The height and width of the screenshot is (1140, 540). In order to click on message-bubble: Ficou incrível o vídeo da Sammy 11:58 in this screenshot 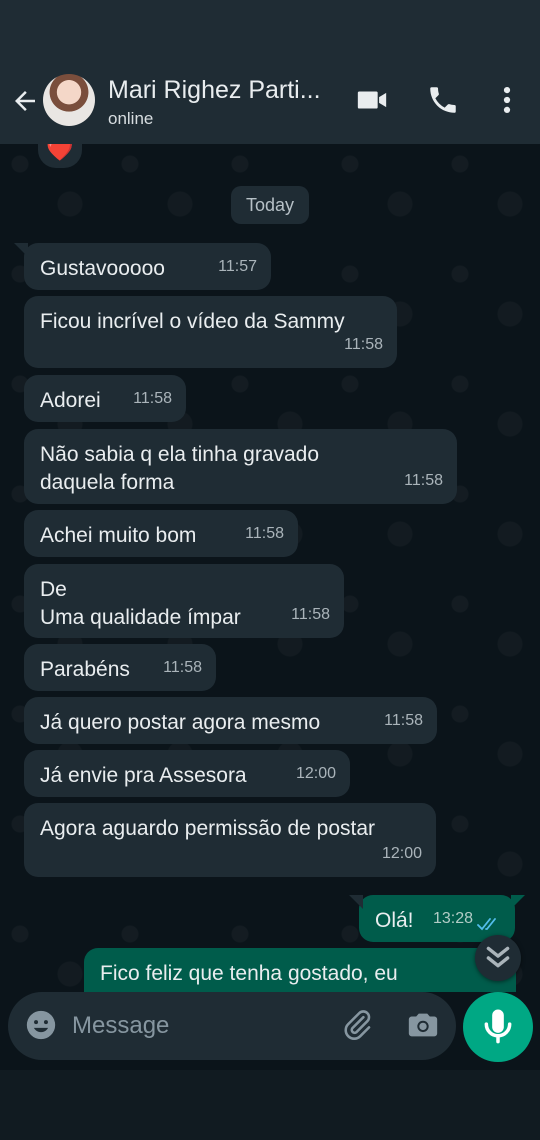, I will do `click(210, 332)`.